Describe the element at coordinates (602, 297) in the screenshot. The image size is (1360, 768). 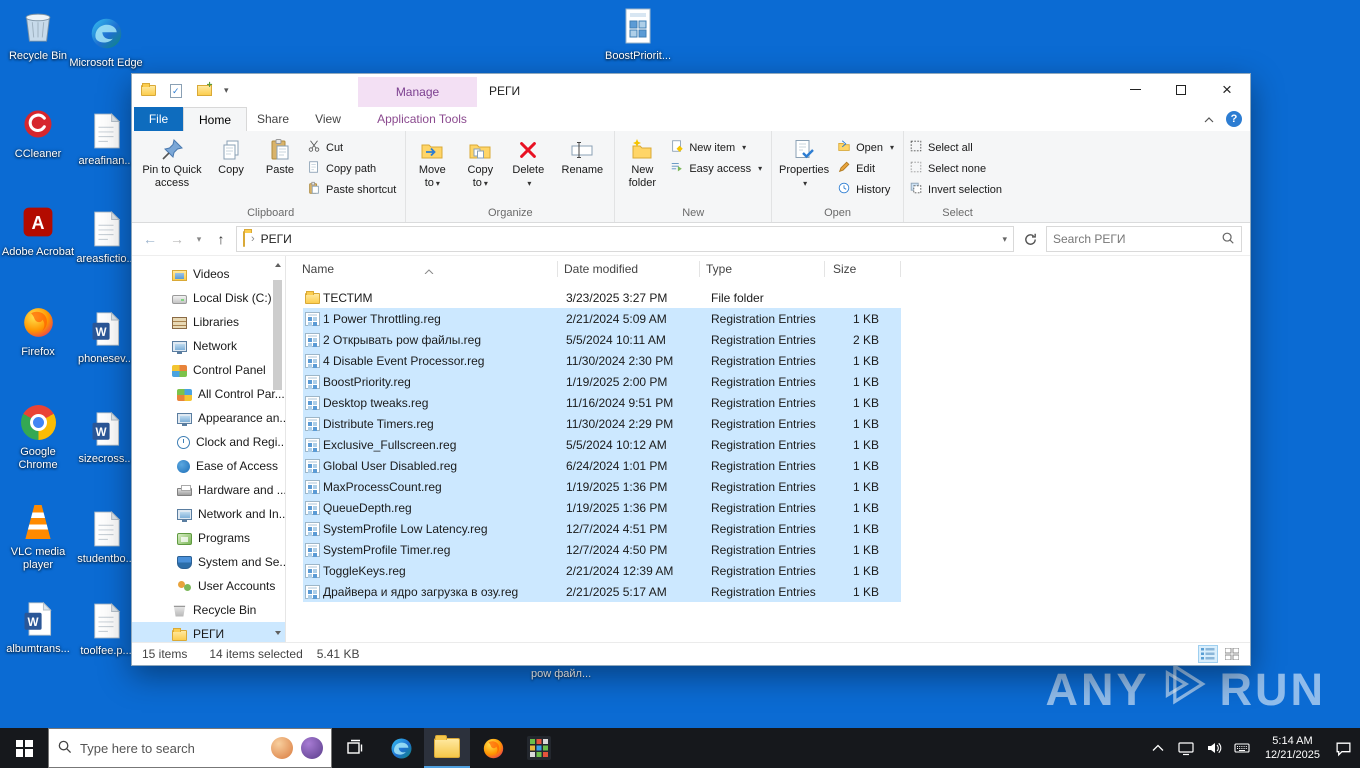
I see `file-row: ТЕСТИМ 3/23/2025 3:27 PM File folder` at that location.